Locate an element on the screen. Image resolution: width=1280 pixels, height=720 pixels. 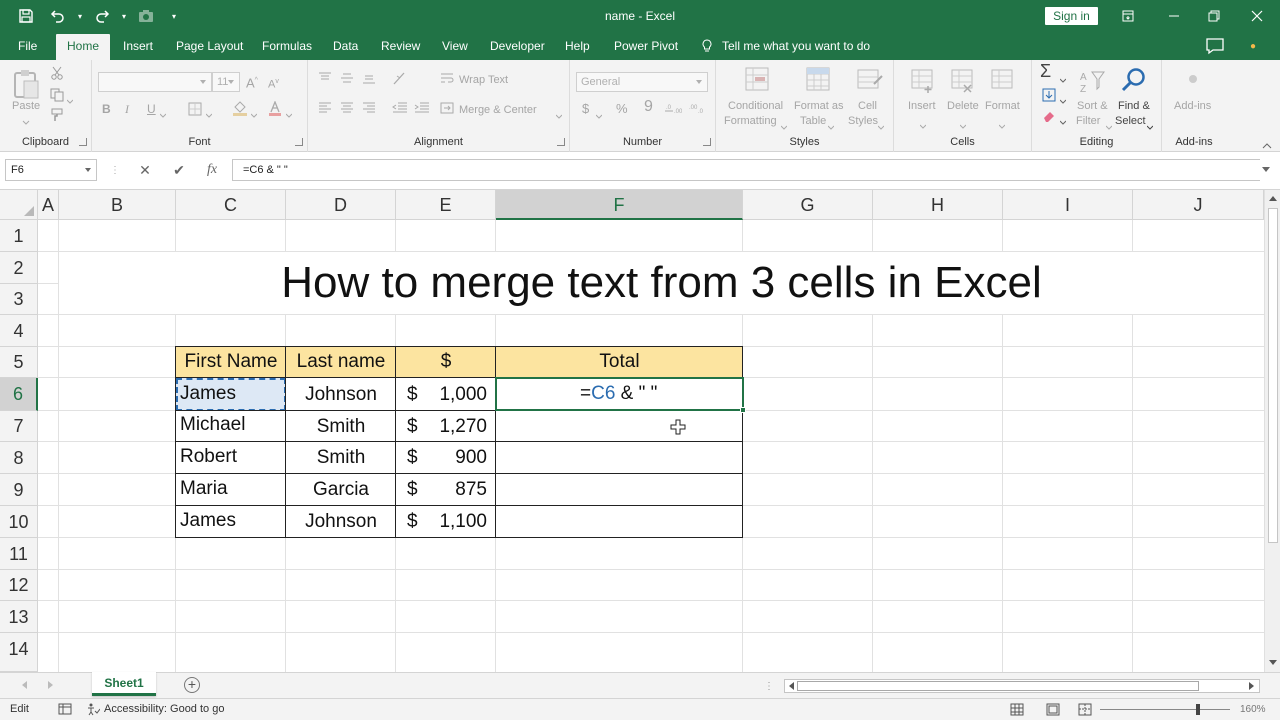
align-middle-icon is located at coordinates (347, 78).